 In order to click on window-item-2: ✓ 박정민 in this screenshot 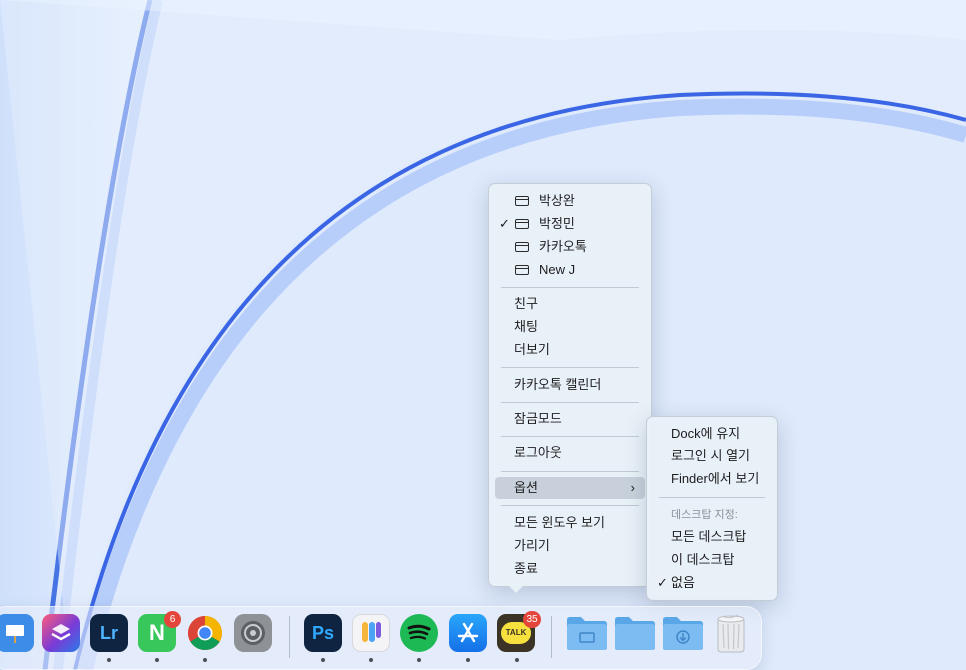, I will do `click(569, 224)`.